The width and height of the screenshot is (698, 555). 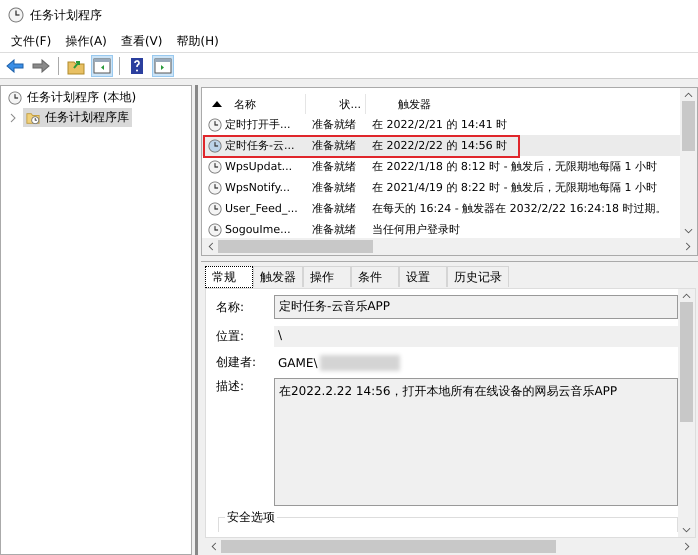 I want to click on field-label: 位置:, so click(x=231, y=336).